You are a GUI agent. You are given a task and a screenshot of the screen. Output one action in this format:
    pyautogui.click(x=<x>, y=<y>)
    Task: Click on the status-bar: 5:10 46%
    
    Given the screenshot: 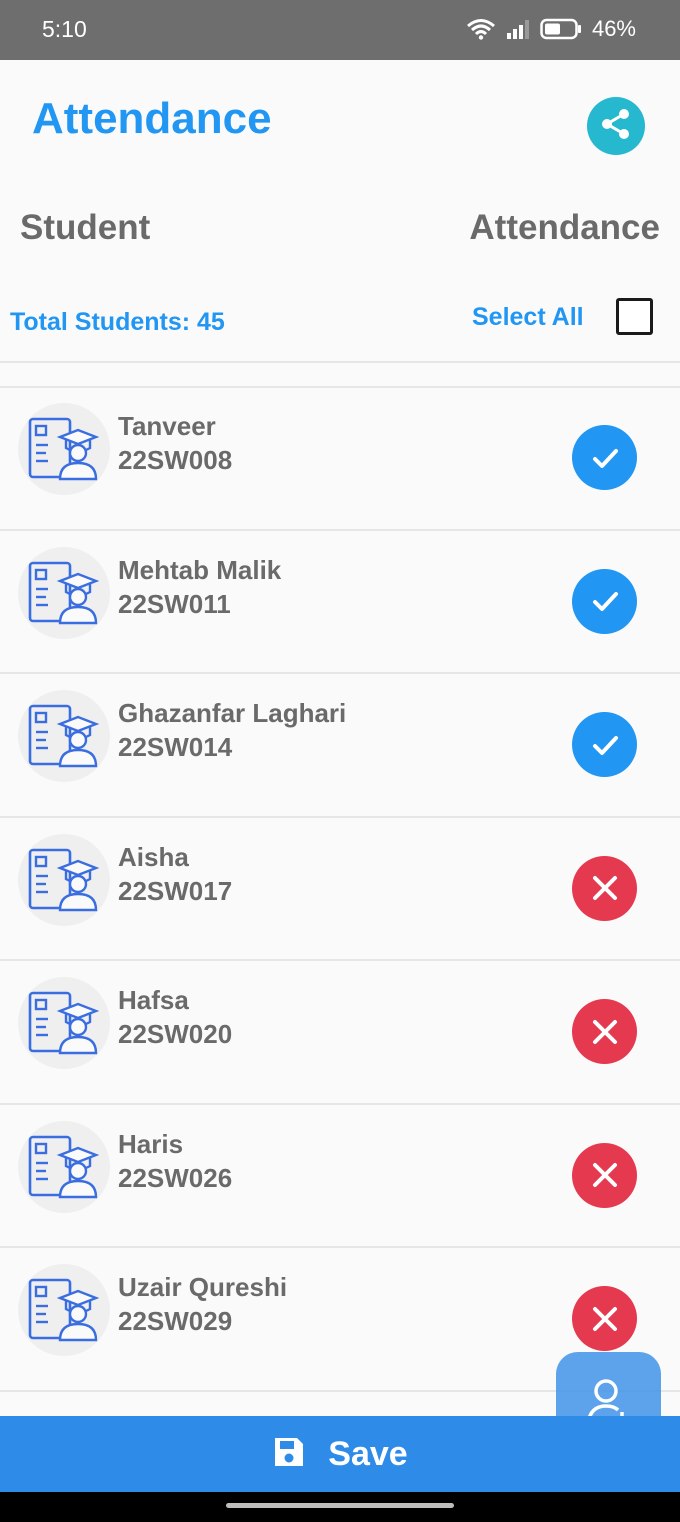 What is the action you would take?
    pyautogui.click(x=340, y=30)
    